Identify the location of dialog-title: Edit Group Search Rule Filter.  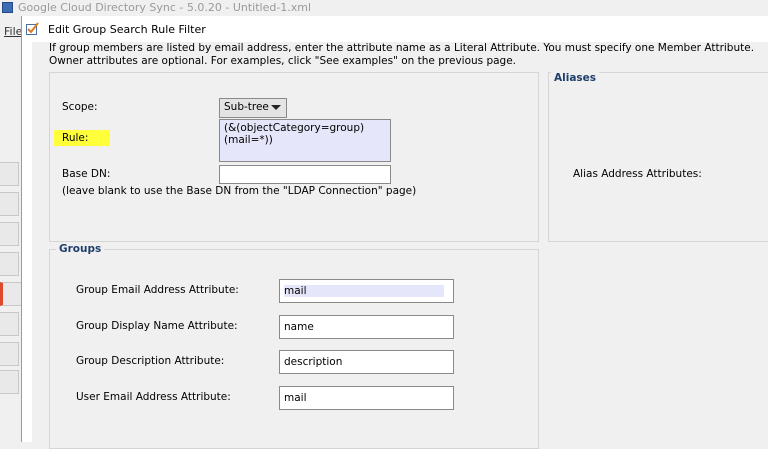
(127, 29).